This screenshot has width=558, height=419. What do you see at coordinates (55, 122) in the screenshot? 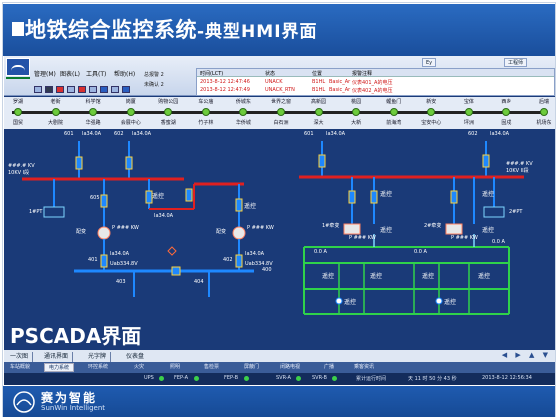
I see `station-name-bottom: 大剧院` at bounding box center [55, 122].